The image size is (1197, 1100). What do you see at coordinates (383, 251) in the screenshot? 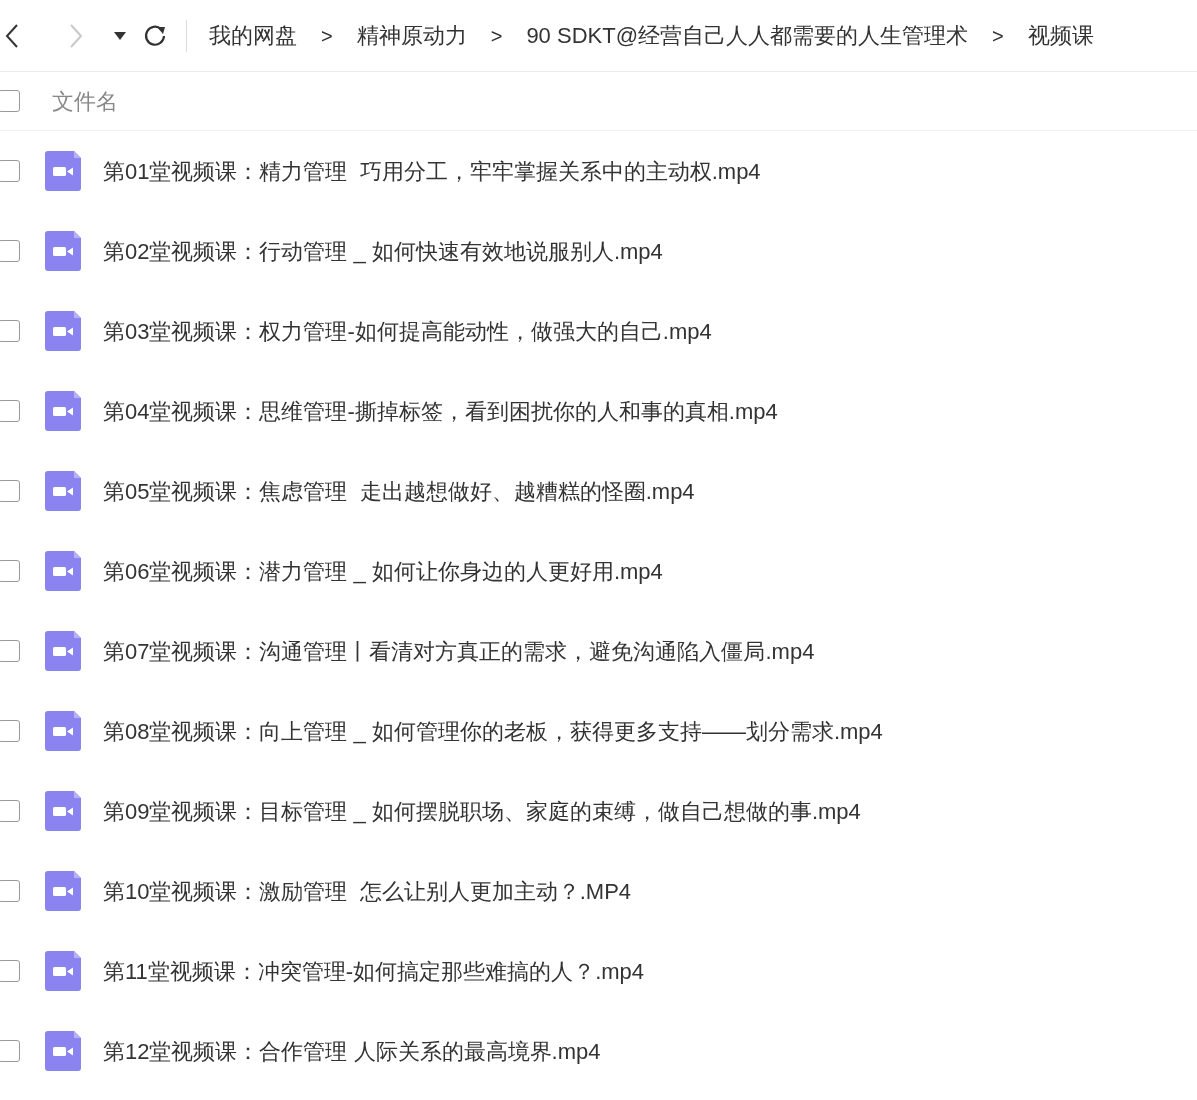
I see `file-name: 第02堂视频课：行动管理 _ 如何快速有效地说服别人.mp4` at bounding box center [383, 251].